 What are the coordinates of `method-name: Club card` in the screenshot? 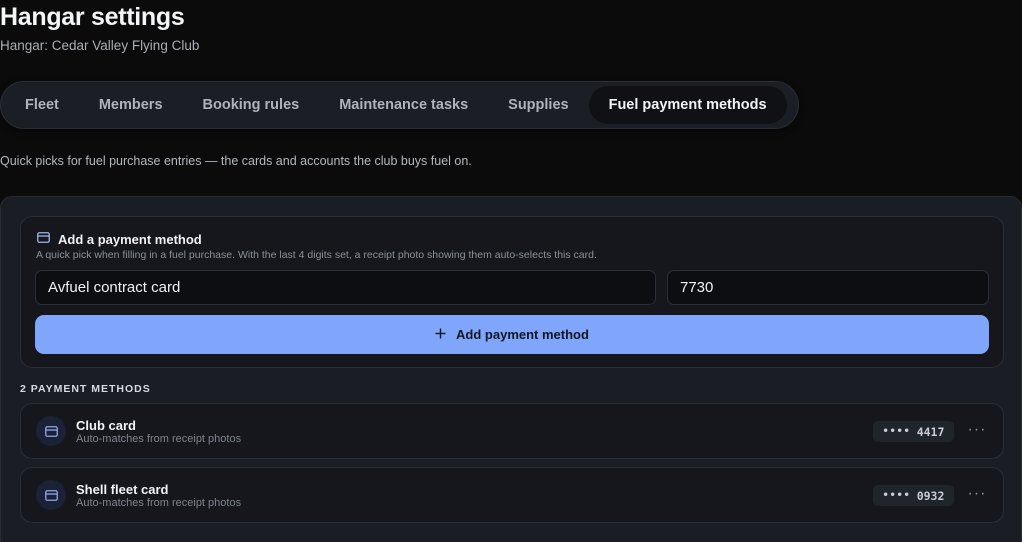 It's located at (106, 425).